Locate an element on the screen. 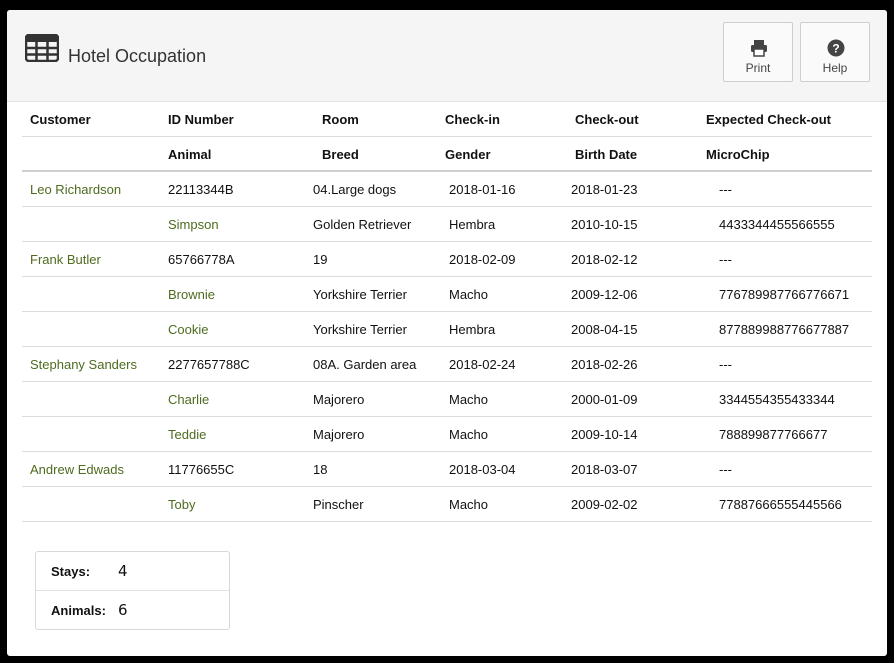  summary-box: Stays: 4 Animals: 6 is located at coordinates (132, 590).